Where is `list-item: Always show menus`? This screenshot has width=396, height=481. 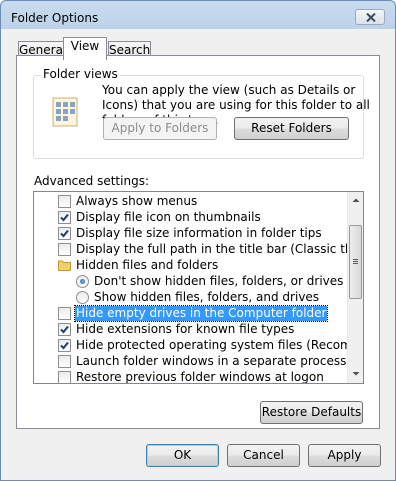
list-item: Always show menus is located at coordinates (189, 201).